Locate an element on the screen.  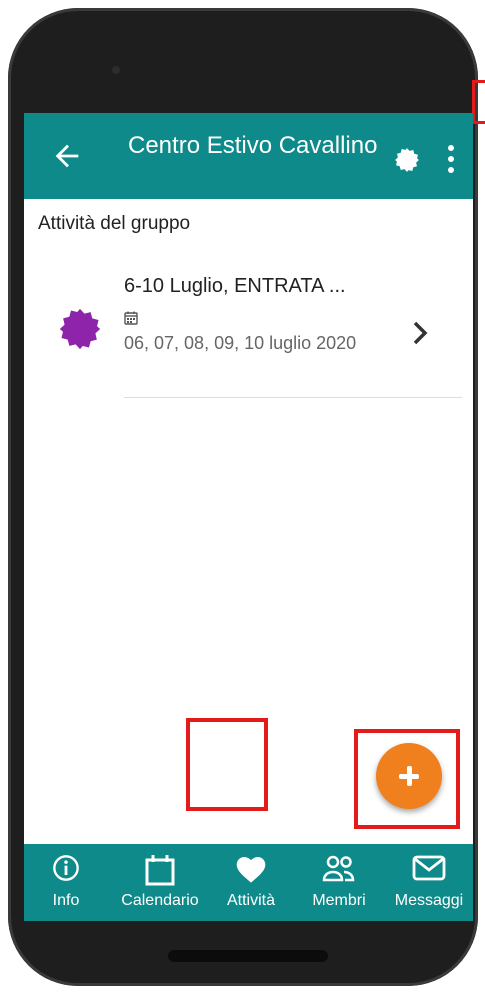
activity-dates: 06, 07, 08, 09, 10 luglio 2020 is located at coordinates (240, 343).